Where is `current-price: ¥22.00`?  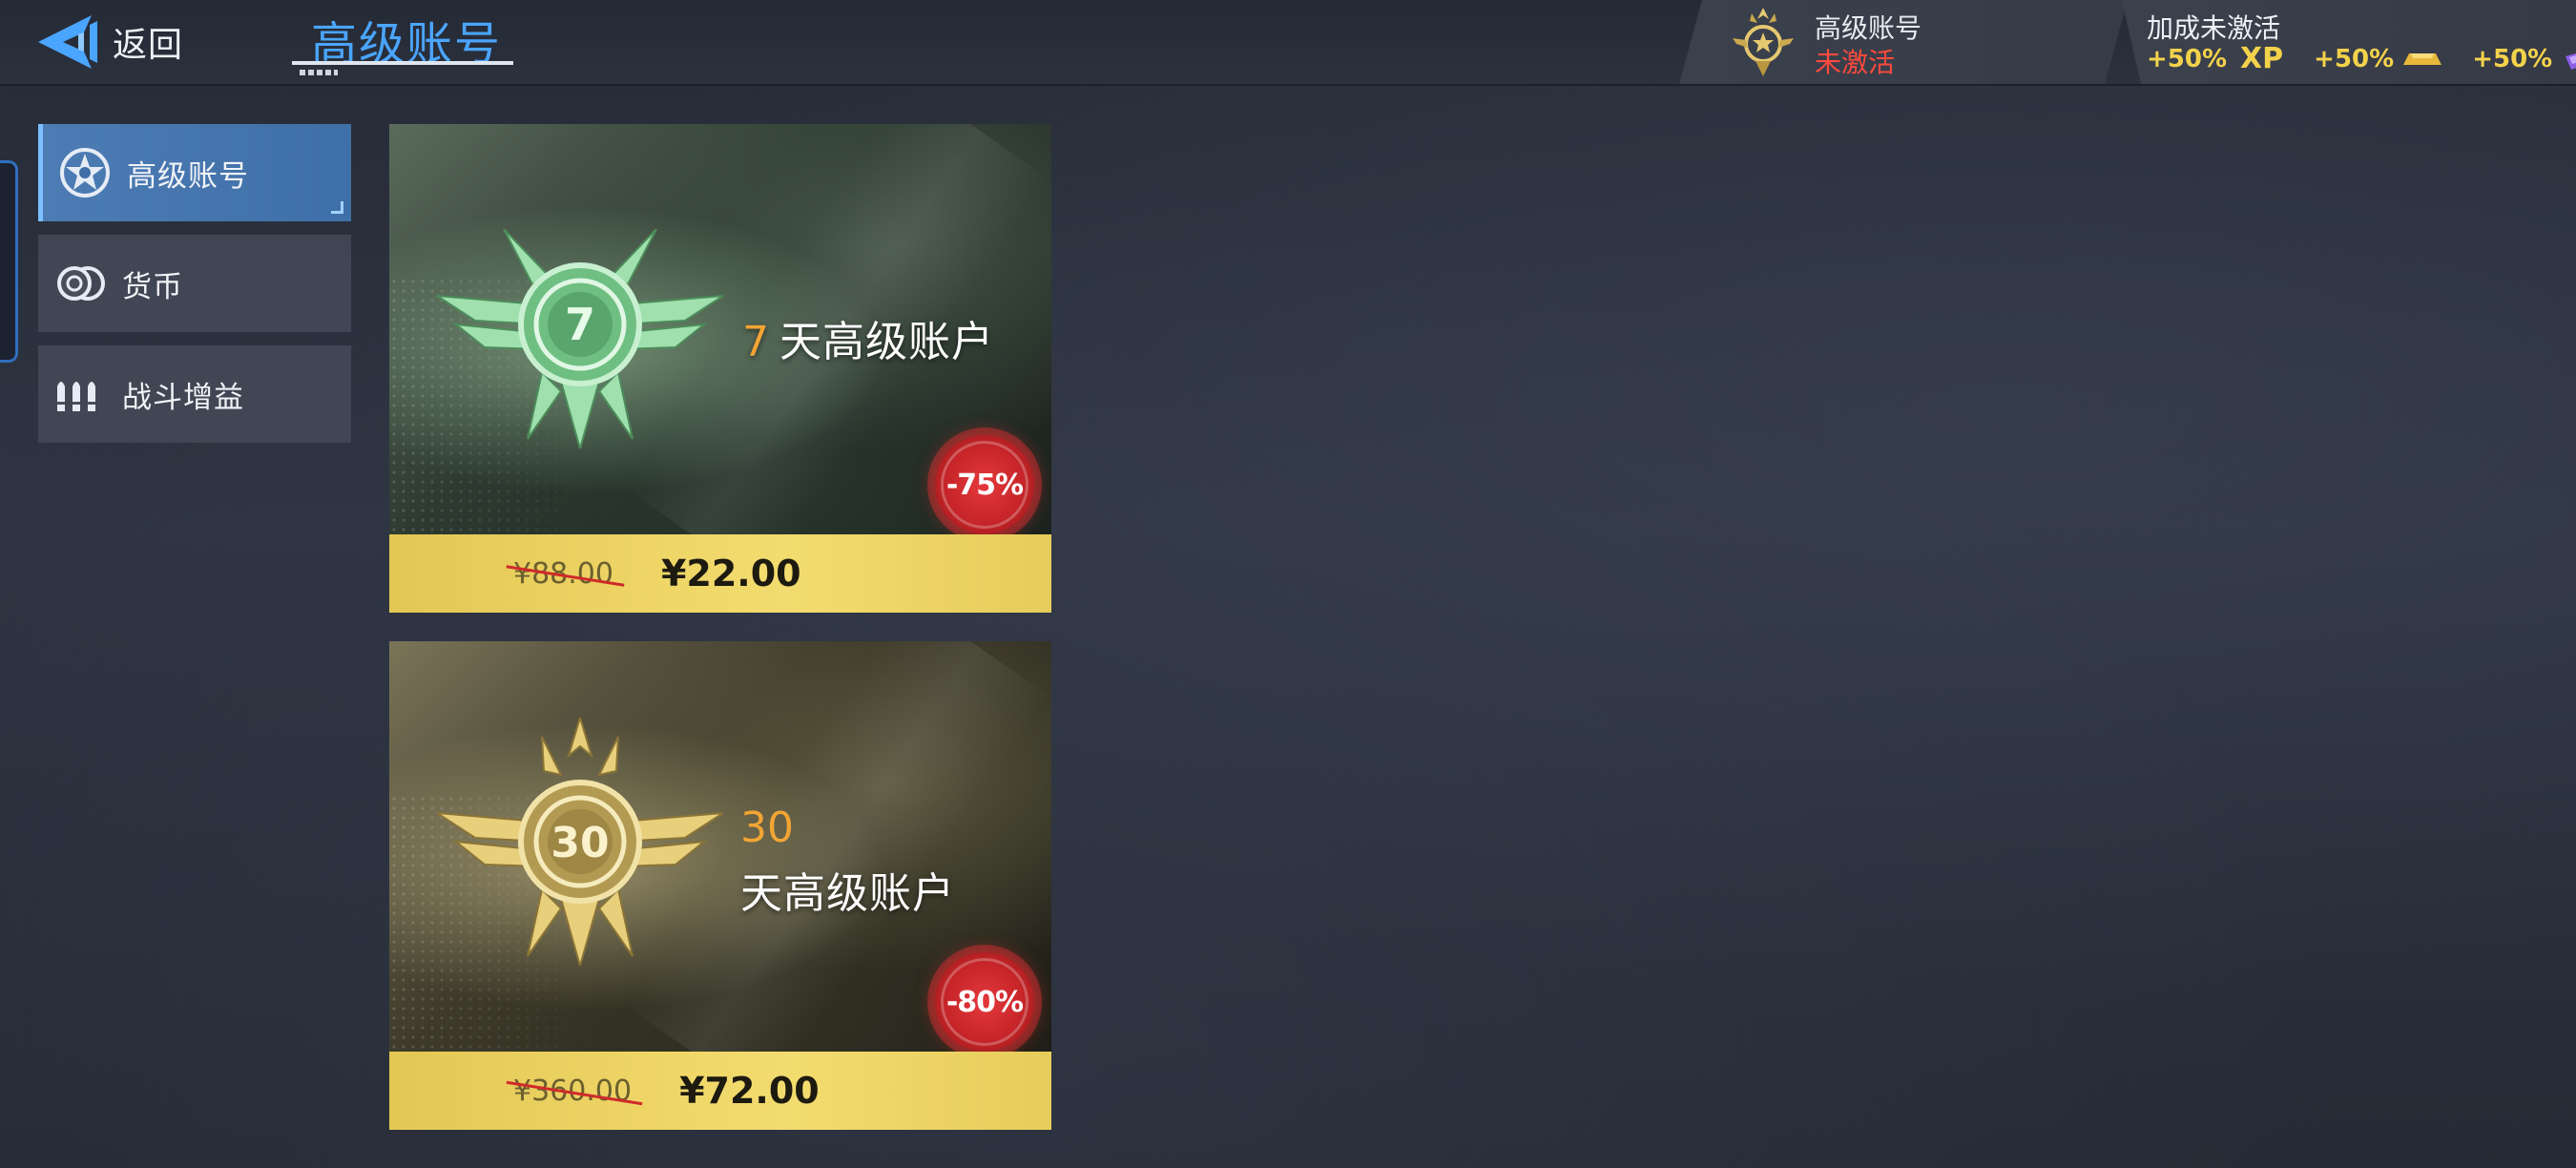 current-price: ¥22.00 is located at coordinates (730, 573).